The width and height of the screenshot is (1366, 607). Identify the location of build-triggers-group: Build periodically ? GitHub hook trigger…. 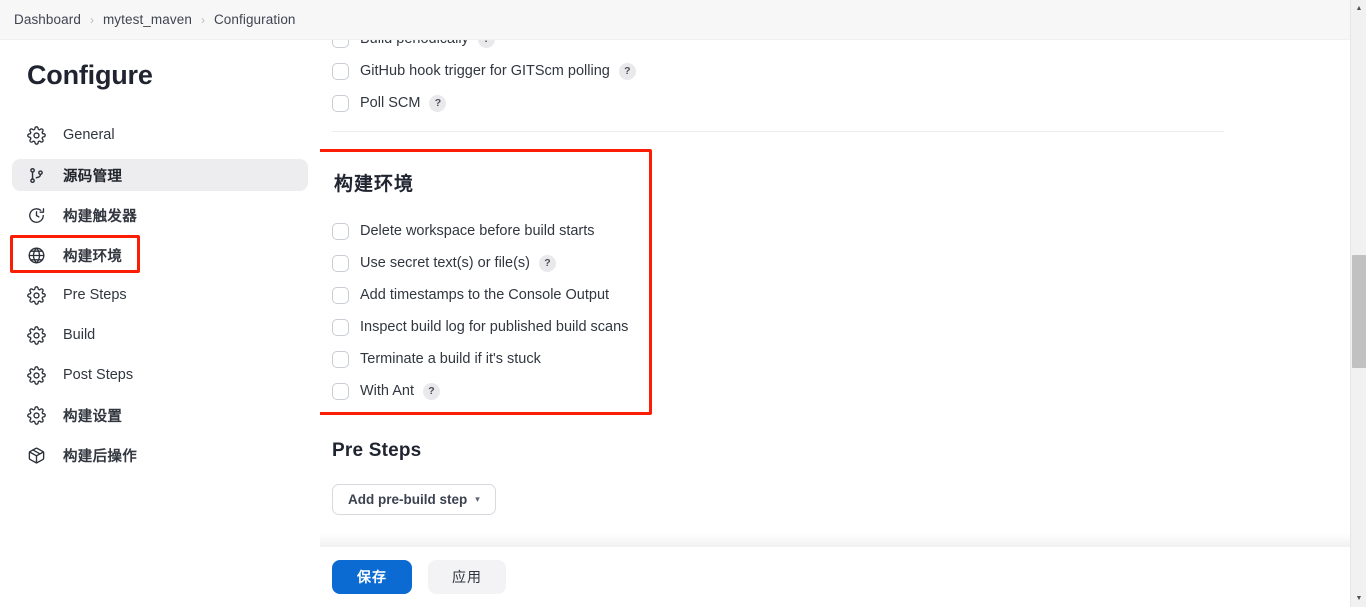
(835, 79).